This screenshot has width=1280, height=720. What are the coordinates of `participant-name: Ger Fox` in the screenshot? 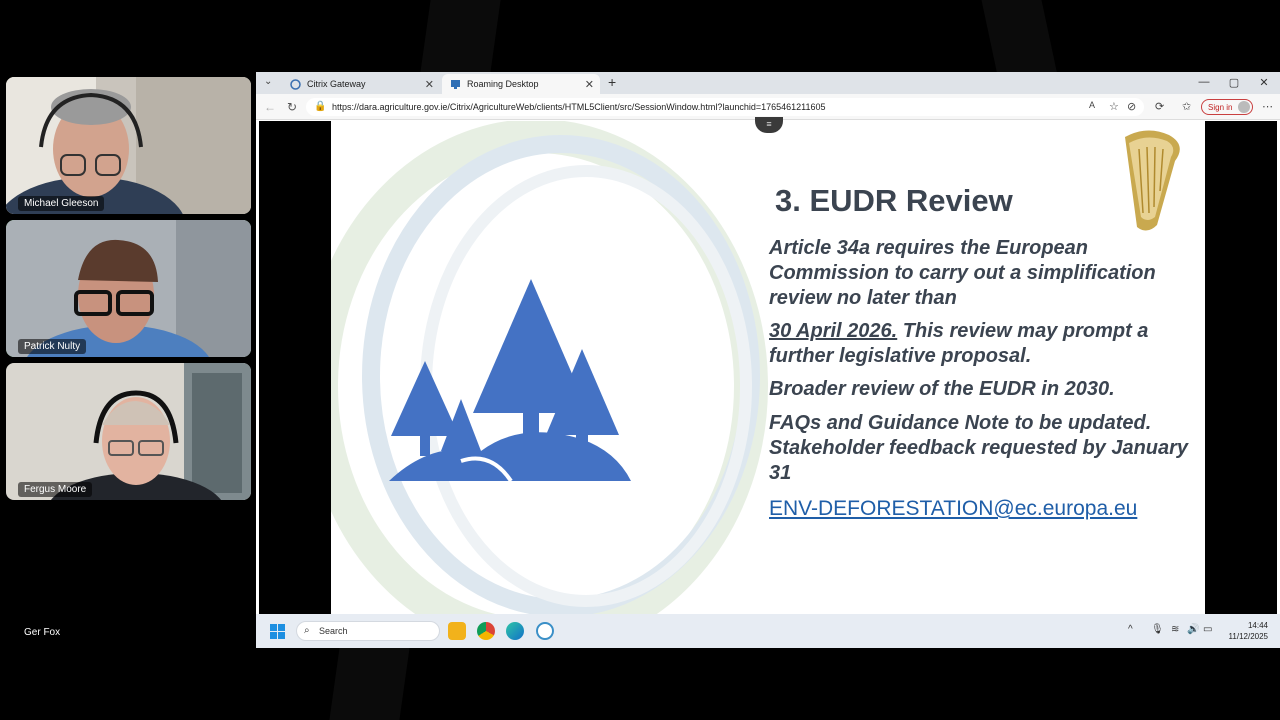 It's located at (42, 632).